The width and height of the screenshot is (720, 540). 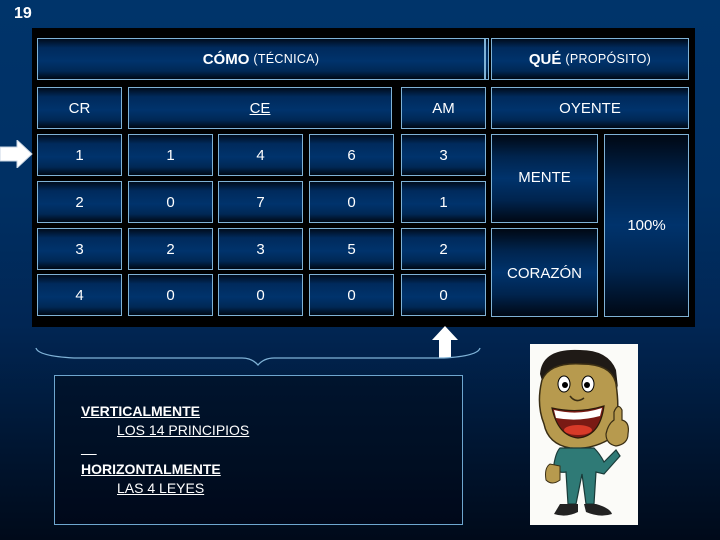 I want to click on header-what-sub: (PROPÓSITO), so click(x=608, y=59).